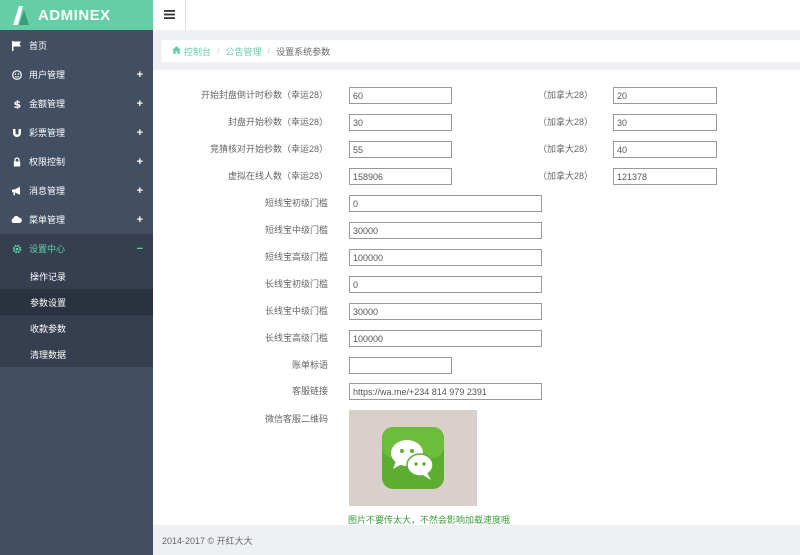 The width and height of the screenshot is (800, 555). What do you see at coordinates (16, 248) in the screenshot?
I see `gear-icon` at bounding box center [16, 248].